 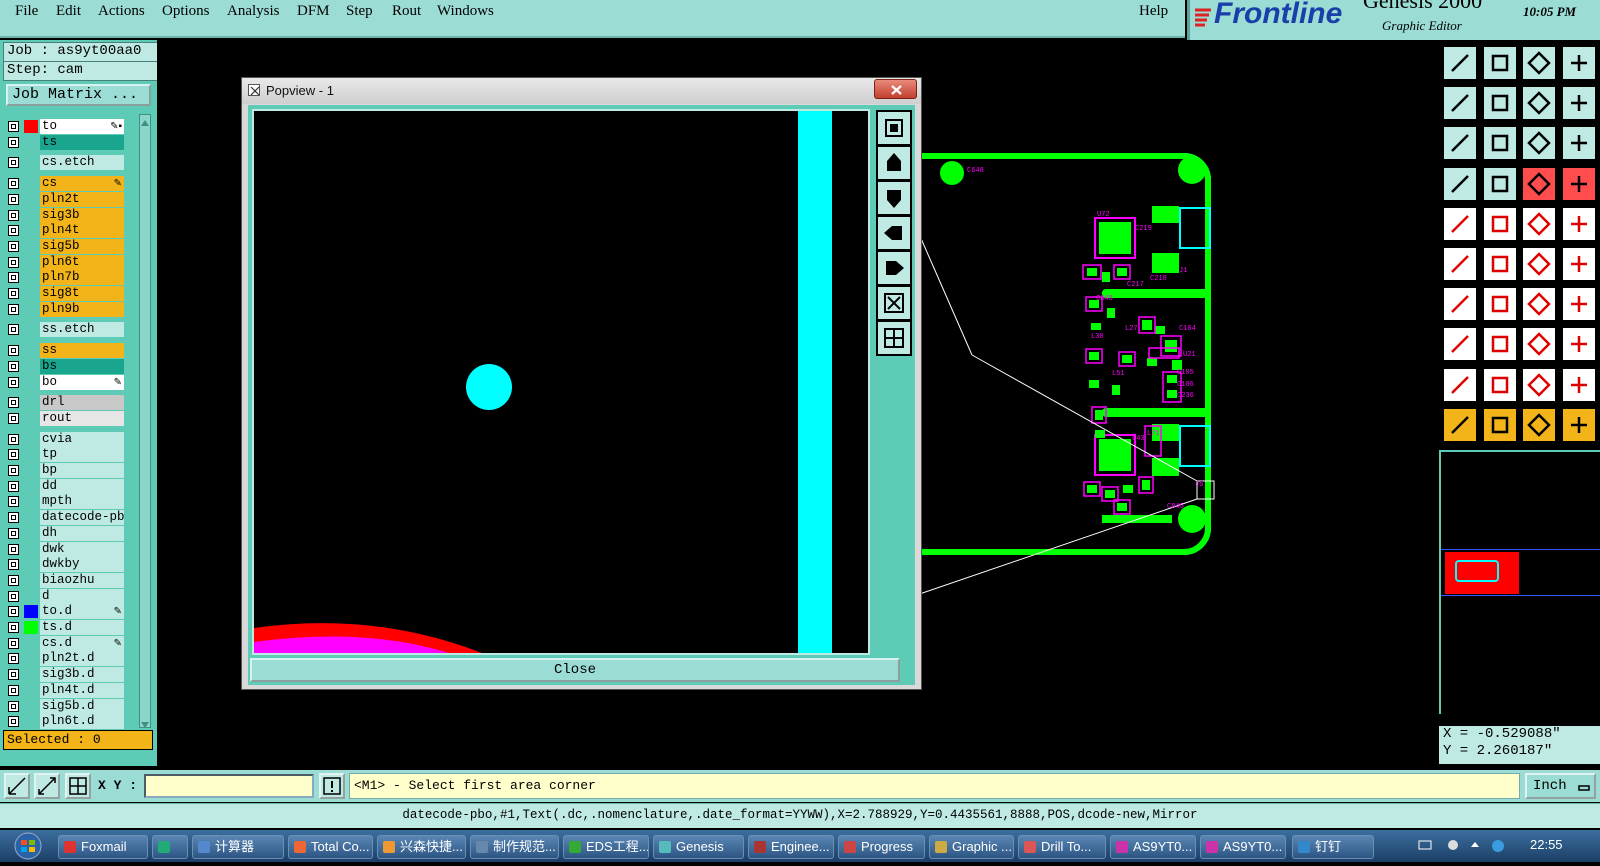 I want to click on snap-grid-icon, so click(x=17, y=786).